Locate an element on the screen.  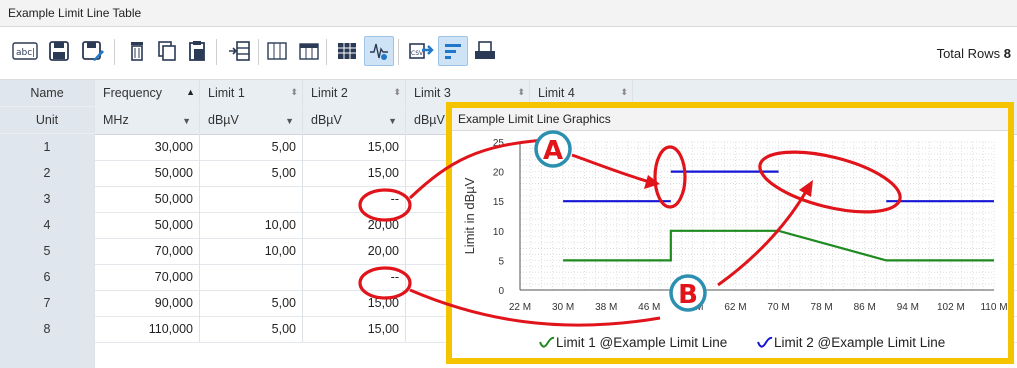
cell-name: 7 is located at coordinates (47, 303).